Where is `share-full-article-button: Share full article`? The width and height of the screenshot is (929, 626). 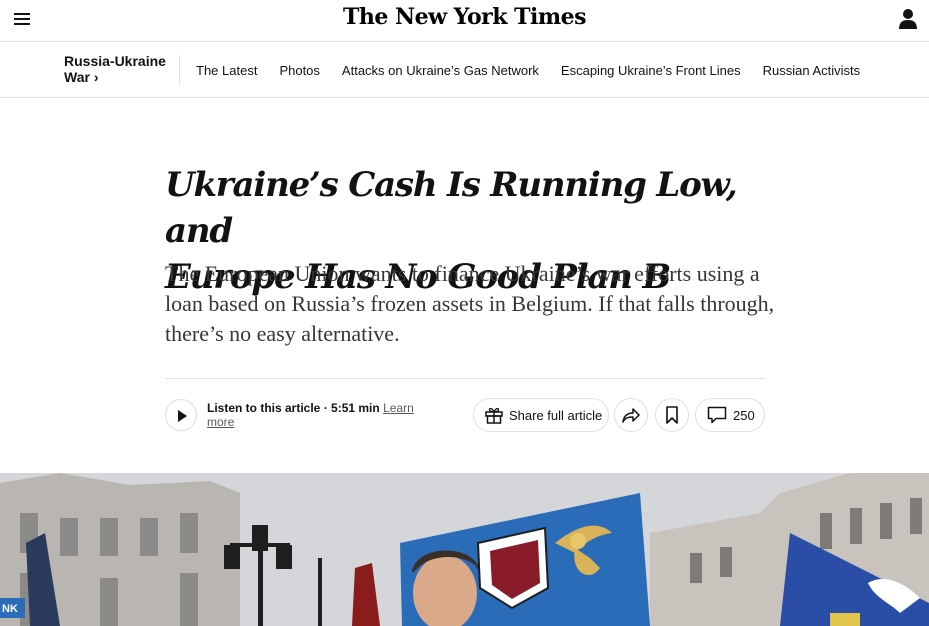 share-full-article-button: Share full article is located at coordinates (541, 415).